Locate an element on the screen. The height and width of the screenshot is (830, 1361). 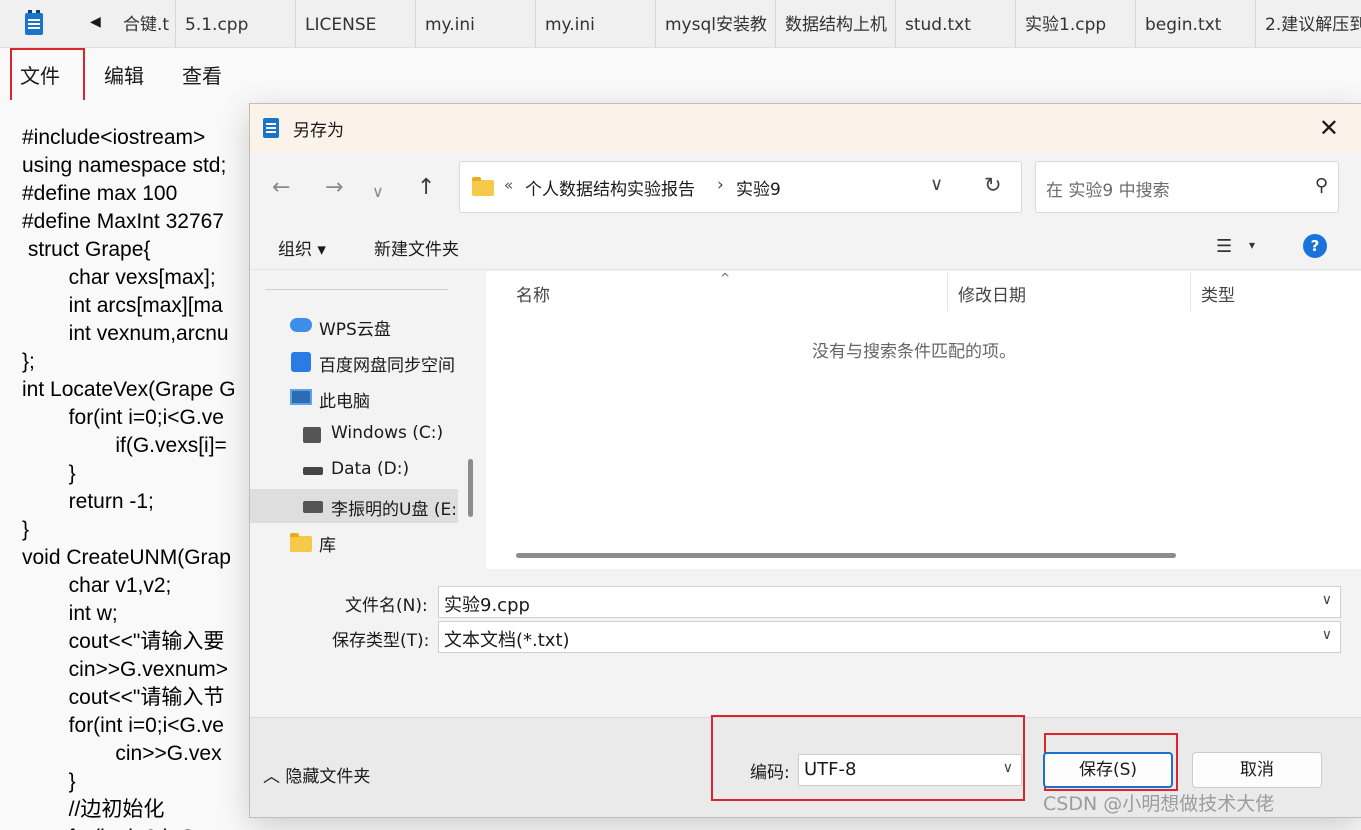
column-header-modified: 修改日期 is located at coordinates (992, 293).